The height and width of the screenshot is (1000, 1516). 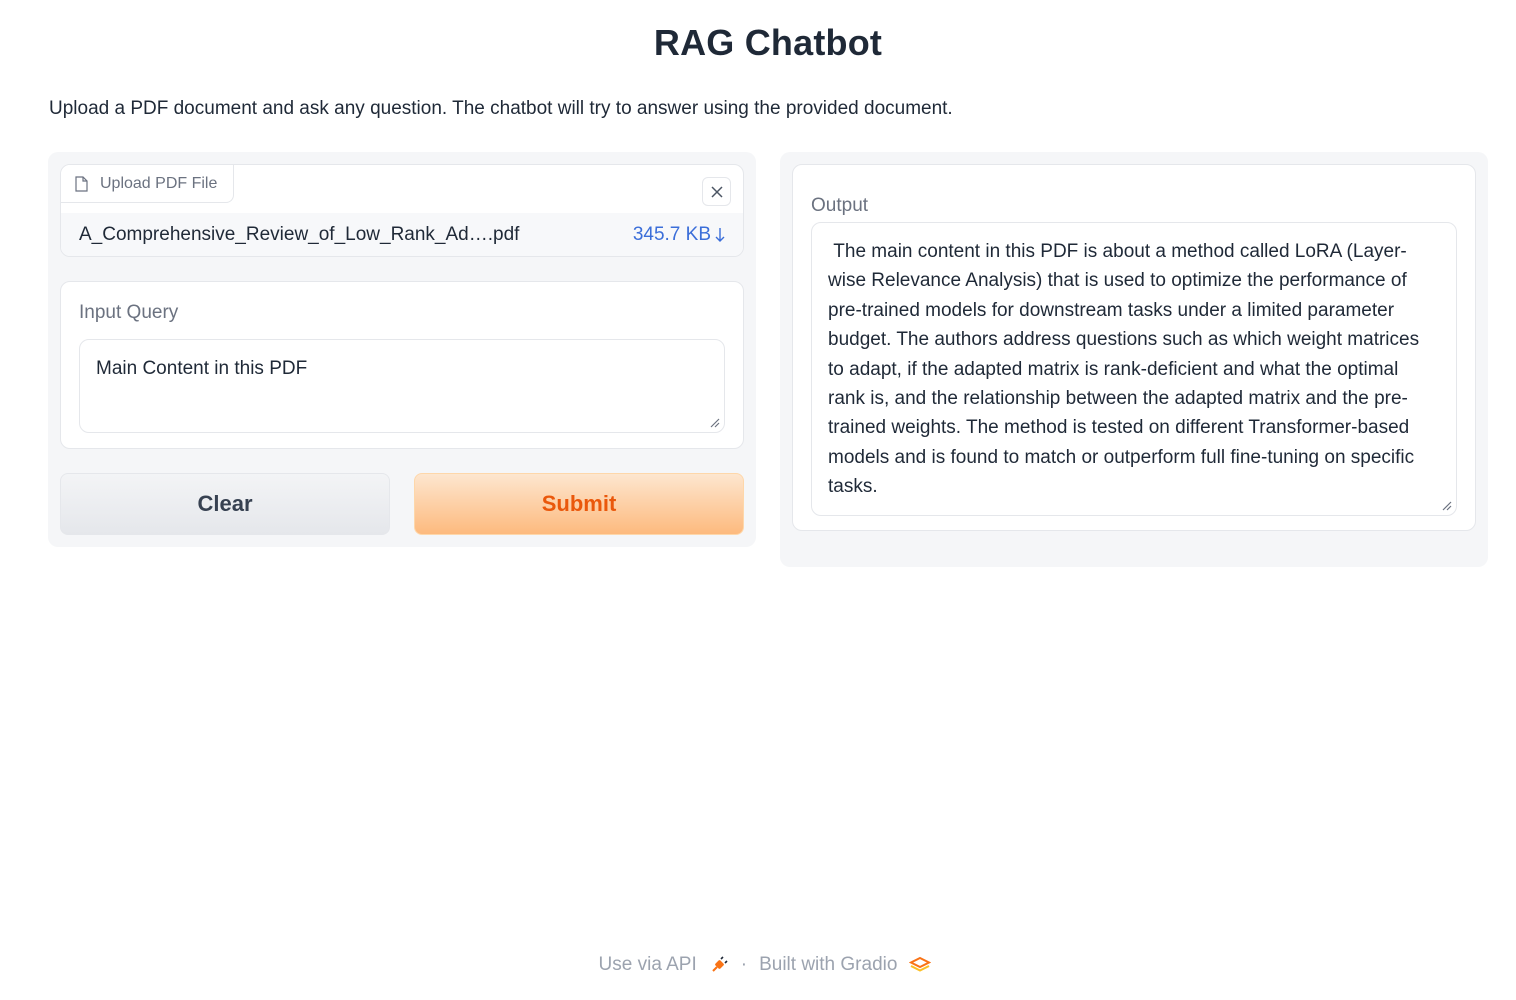 I want to click on download-icon, so click(x=720, y=235).